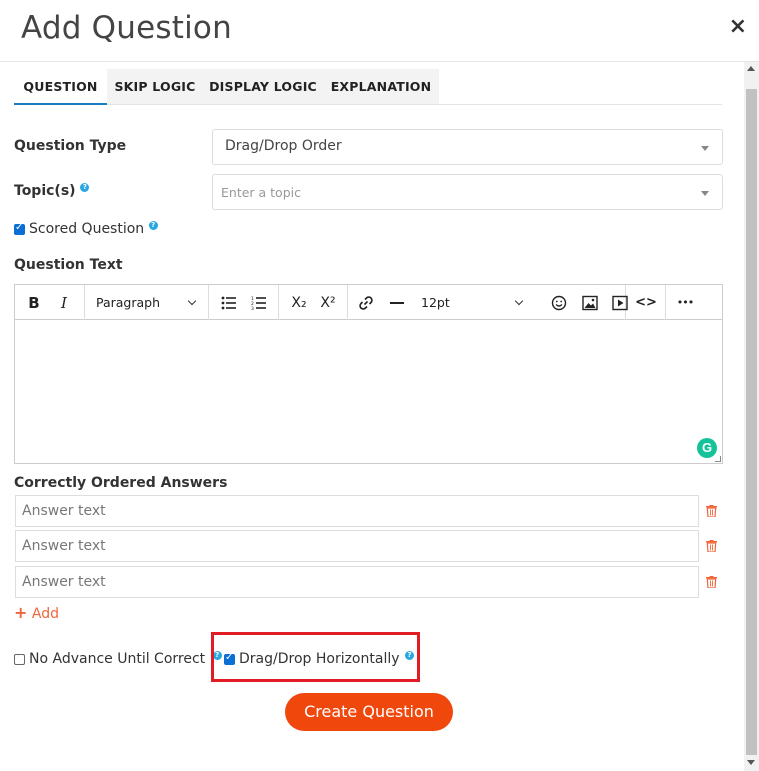 The height and width of the screenshot is (771, 759). What do you see at coordinates (313, 302) in the screenshot?
I see `toolbar-group-script: X₂ X²` at bounding box center [313, 302].